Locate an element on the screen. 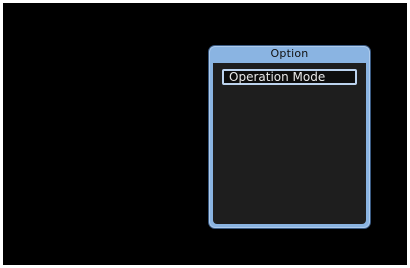 This screenshot has height=268, width=410. option-panel-title: Option is located at coordinates (289, 53).